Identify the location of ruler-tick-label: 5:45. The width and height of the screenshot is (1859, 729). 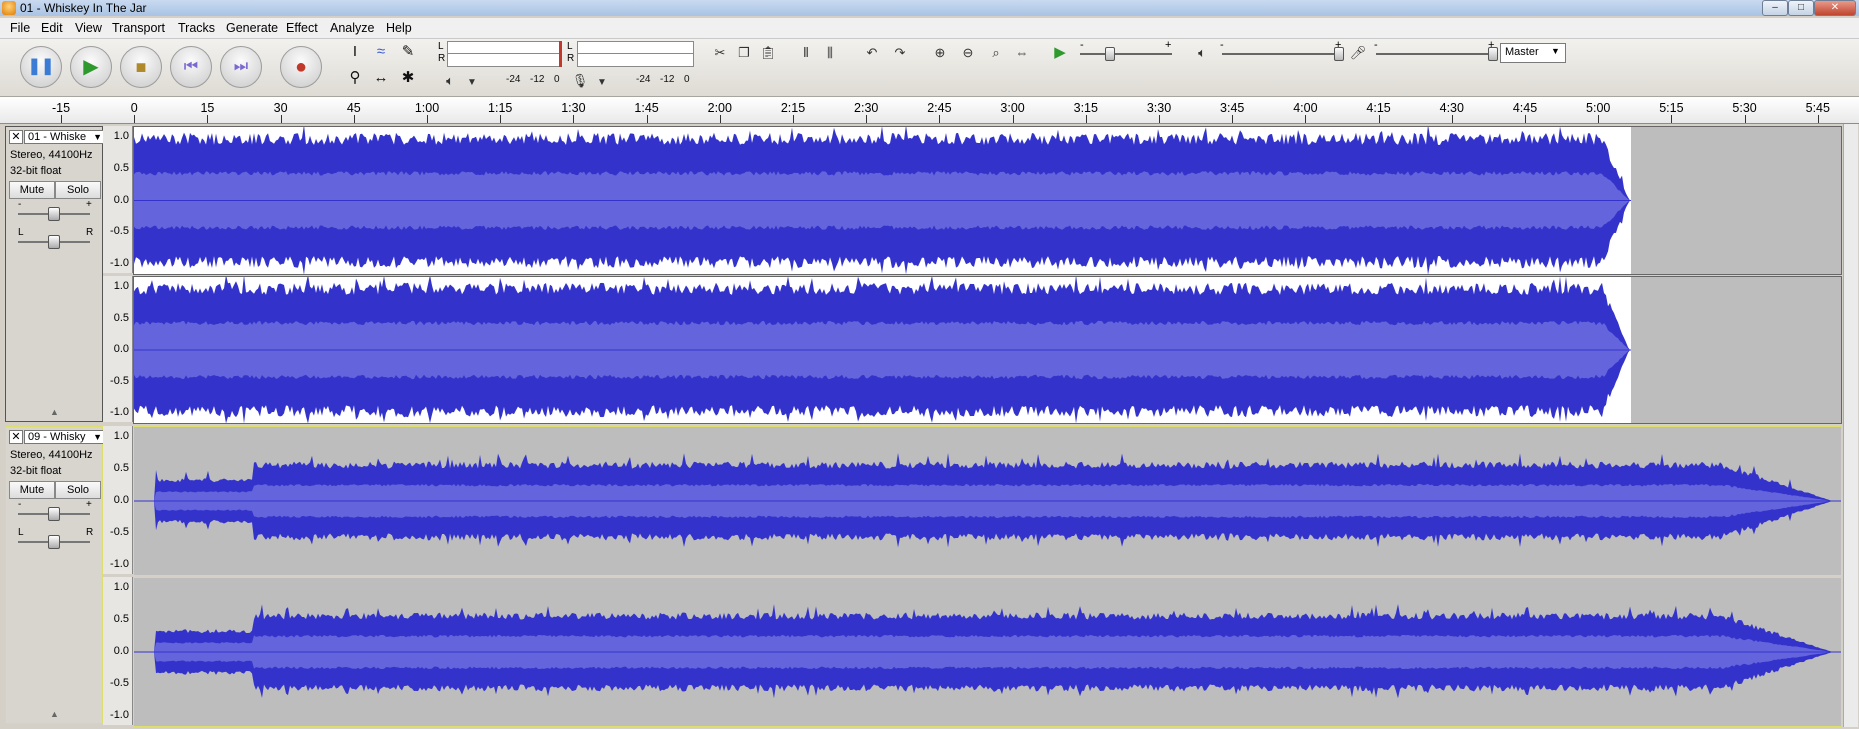
(1817, 108).